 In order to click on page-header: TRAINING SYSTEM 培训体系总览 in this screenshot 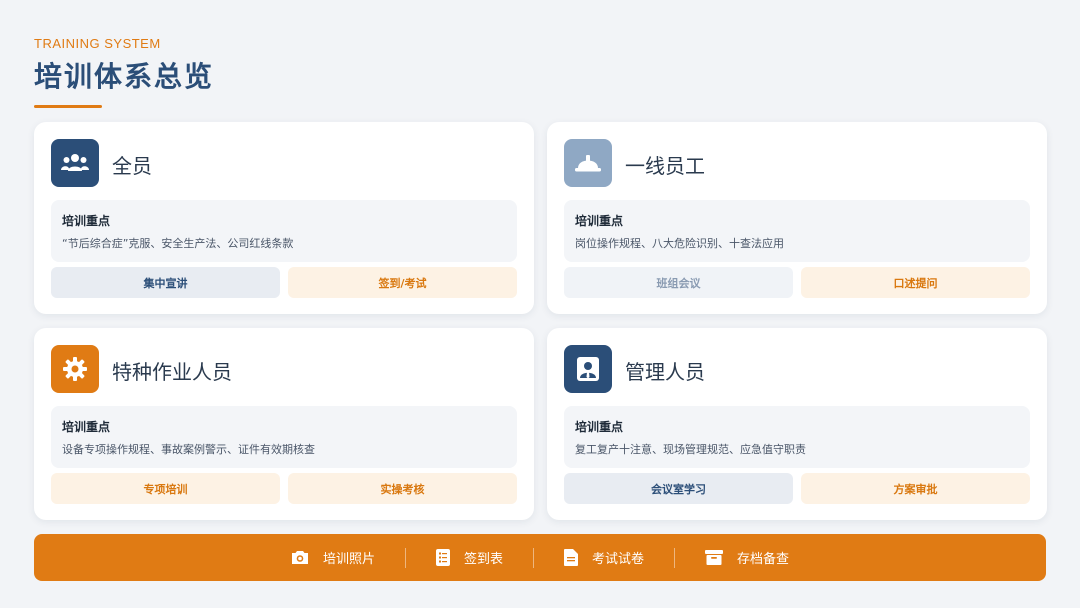, I will do `click(124, 72)`.